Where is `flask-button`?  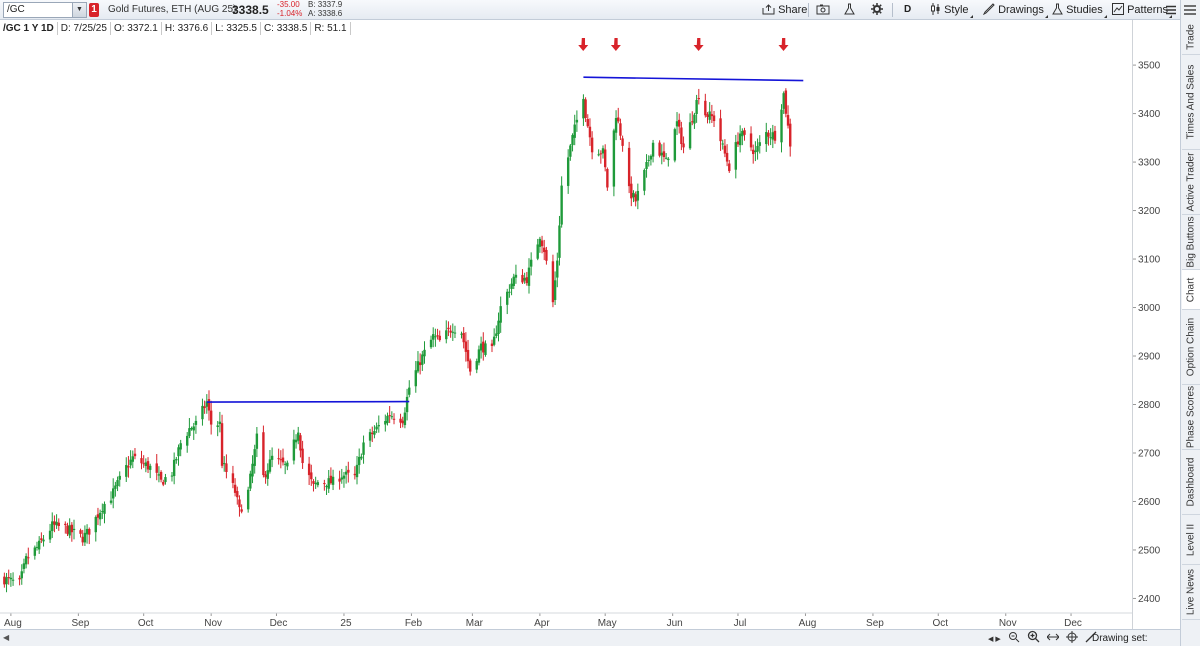
flask-button is located at coordinates (849, 10).